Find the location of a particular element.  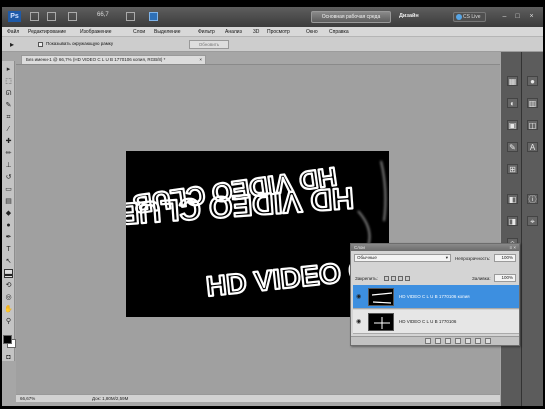

zoom-level-dropdown: 66,7 is located at coordinates (103, 15).